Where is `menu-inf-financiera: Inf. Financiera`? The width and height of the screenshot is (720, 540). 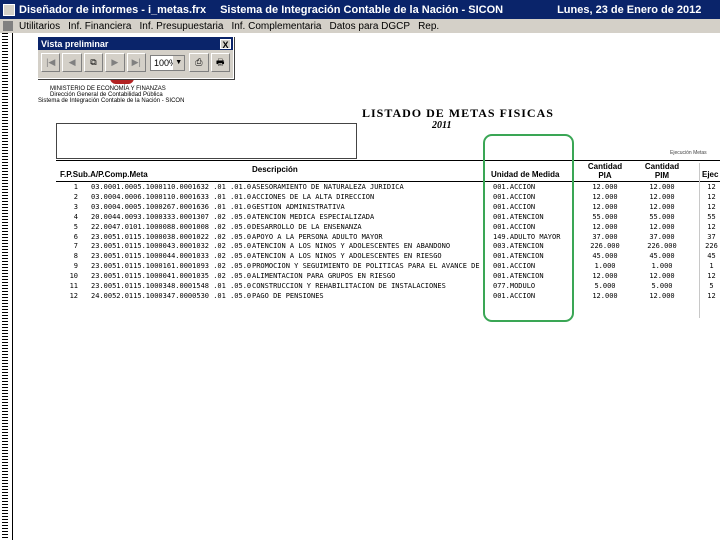 menu-inf-financiera: Inf. Financiera is located at coordinates (99, 26).